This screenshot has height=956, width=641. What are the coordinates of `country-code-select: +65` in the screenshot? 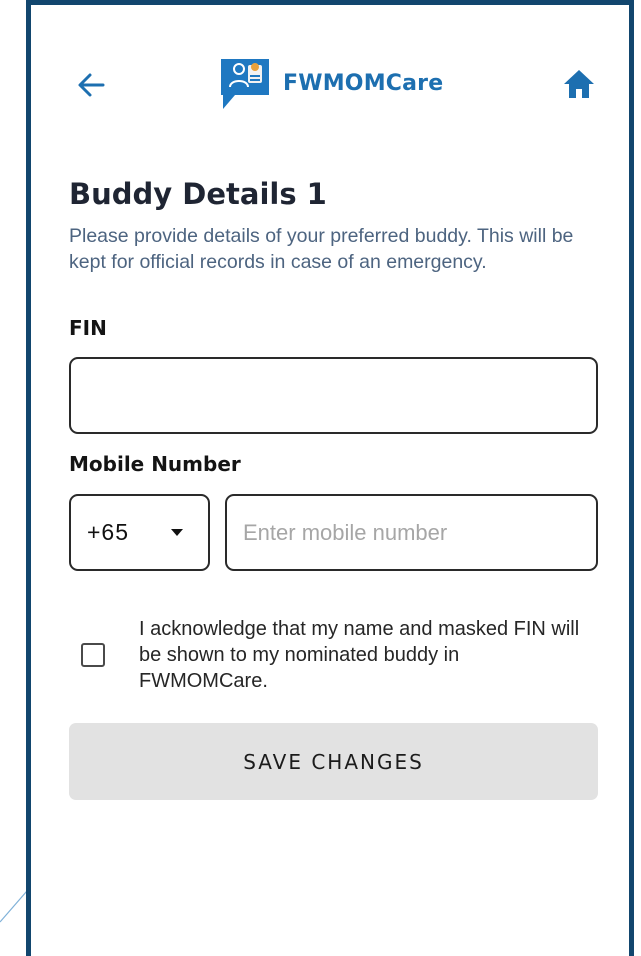 It's located at (139, 532).